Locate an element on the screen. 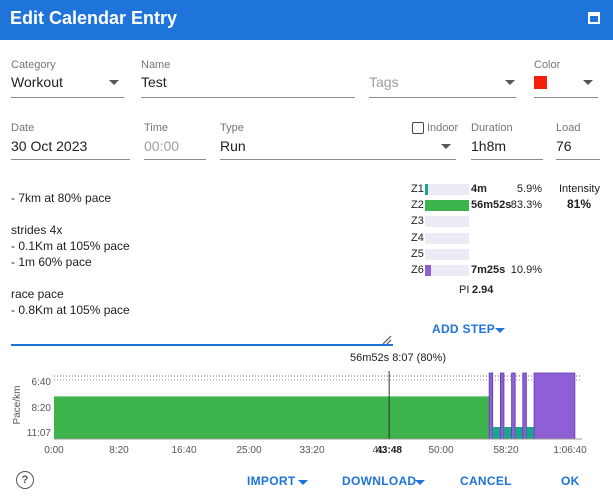 The height and width of the screenshot is (500, 613). description-focus-underline is located at coordinates (202, 345).